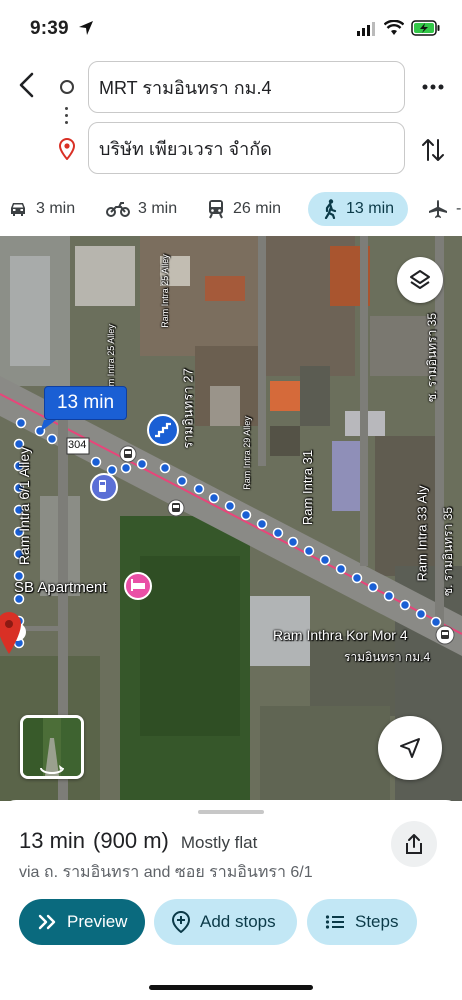  I want to click on route-time-bubble: 13 min, so click(85, 403).